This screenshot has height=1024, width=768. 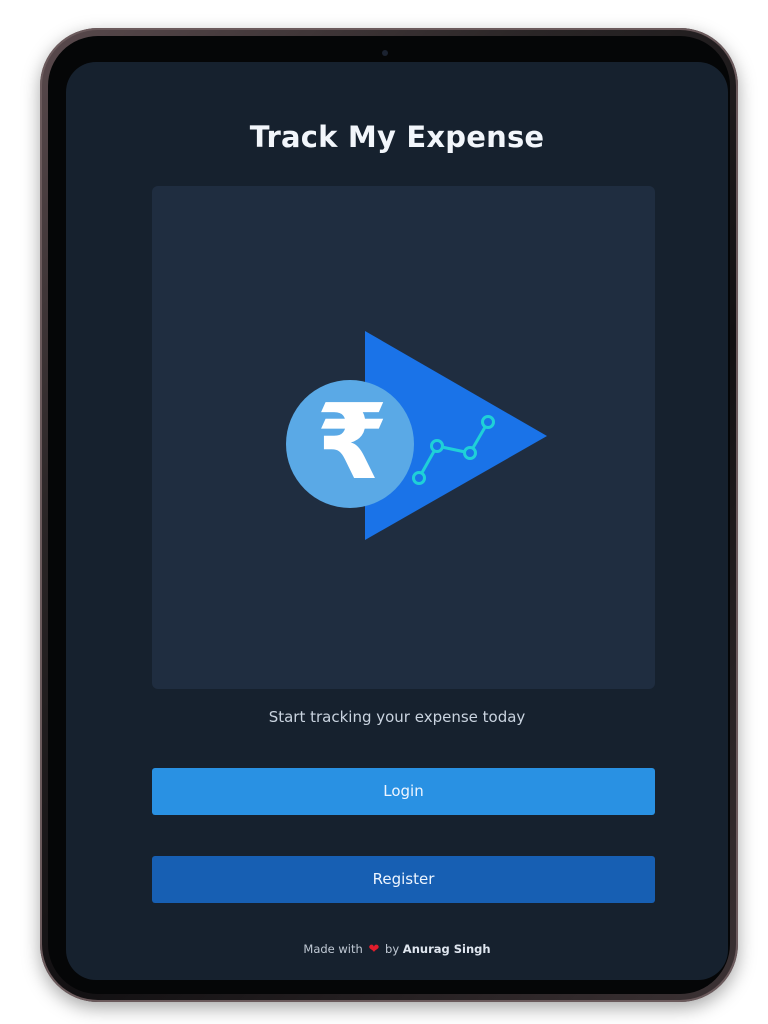 I want to click on footer-credit: Made with ❤ by Anurag Singh, so click(x=397, y=949).